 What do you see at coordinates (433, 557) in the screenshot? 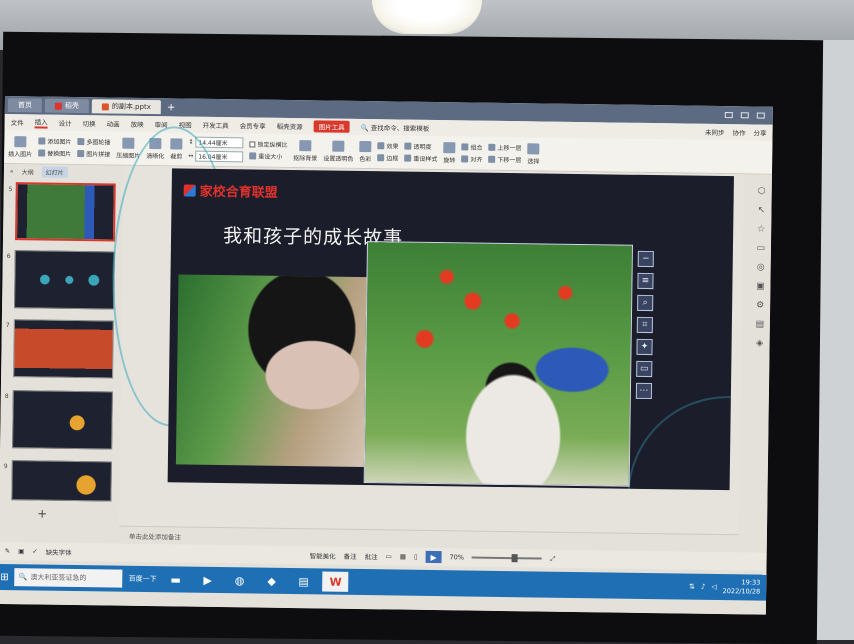
I see `play-slideshow-button: ▶` at bounding box center [433, 557].